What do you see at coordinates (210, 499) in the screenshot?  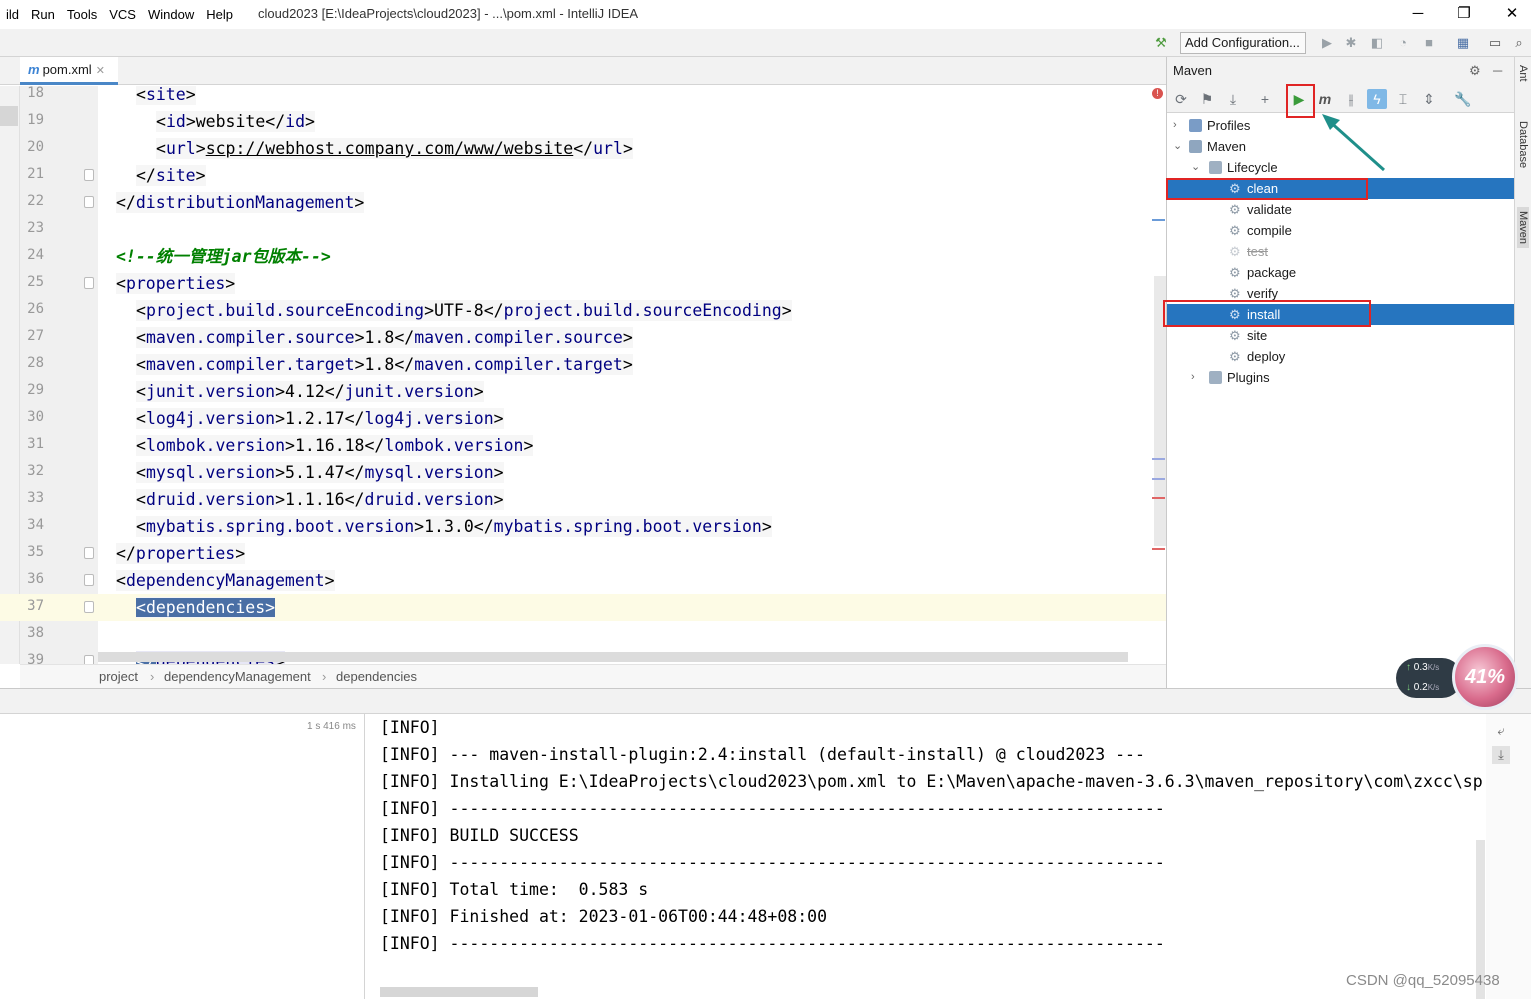 I see `xml-tag-name: druid.version` at bounding box center [210, 499].